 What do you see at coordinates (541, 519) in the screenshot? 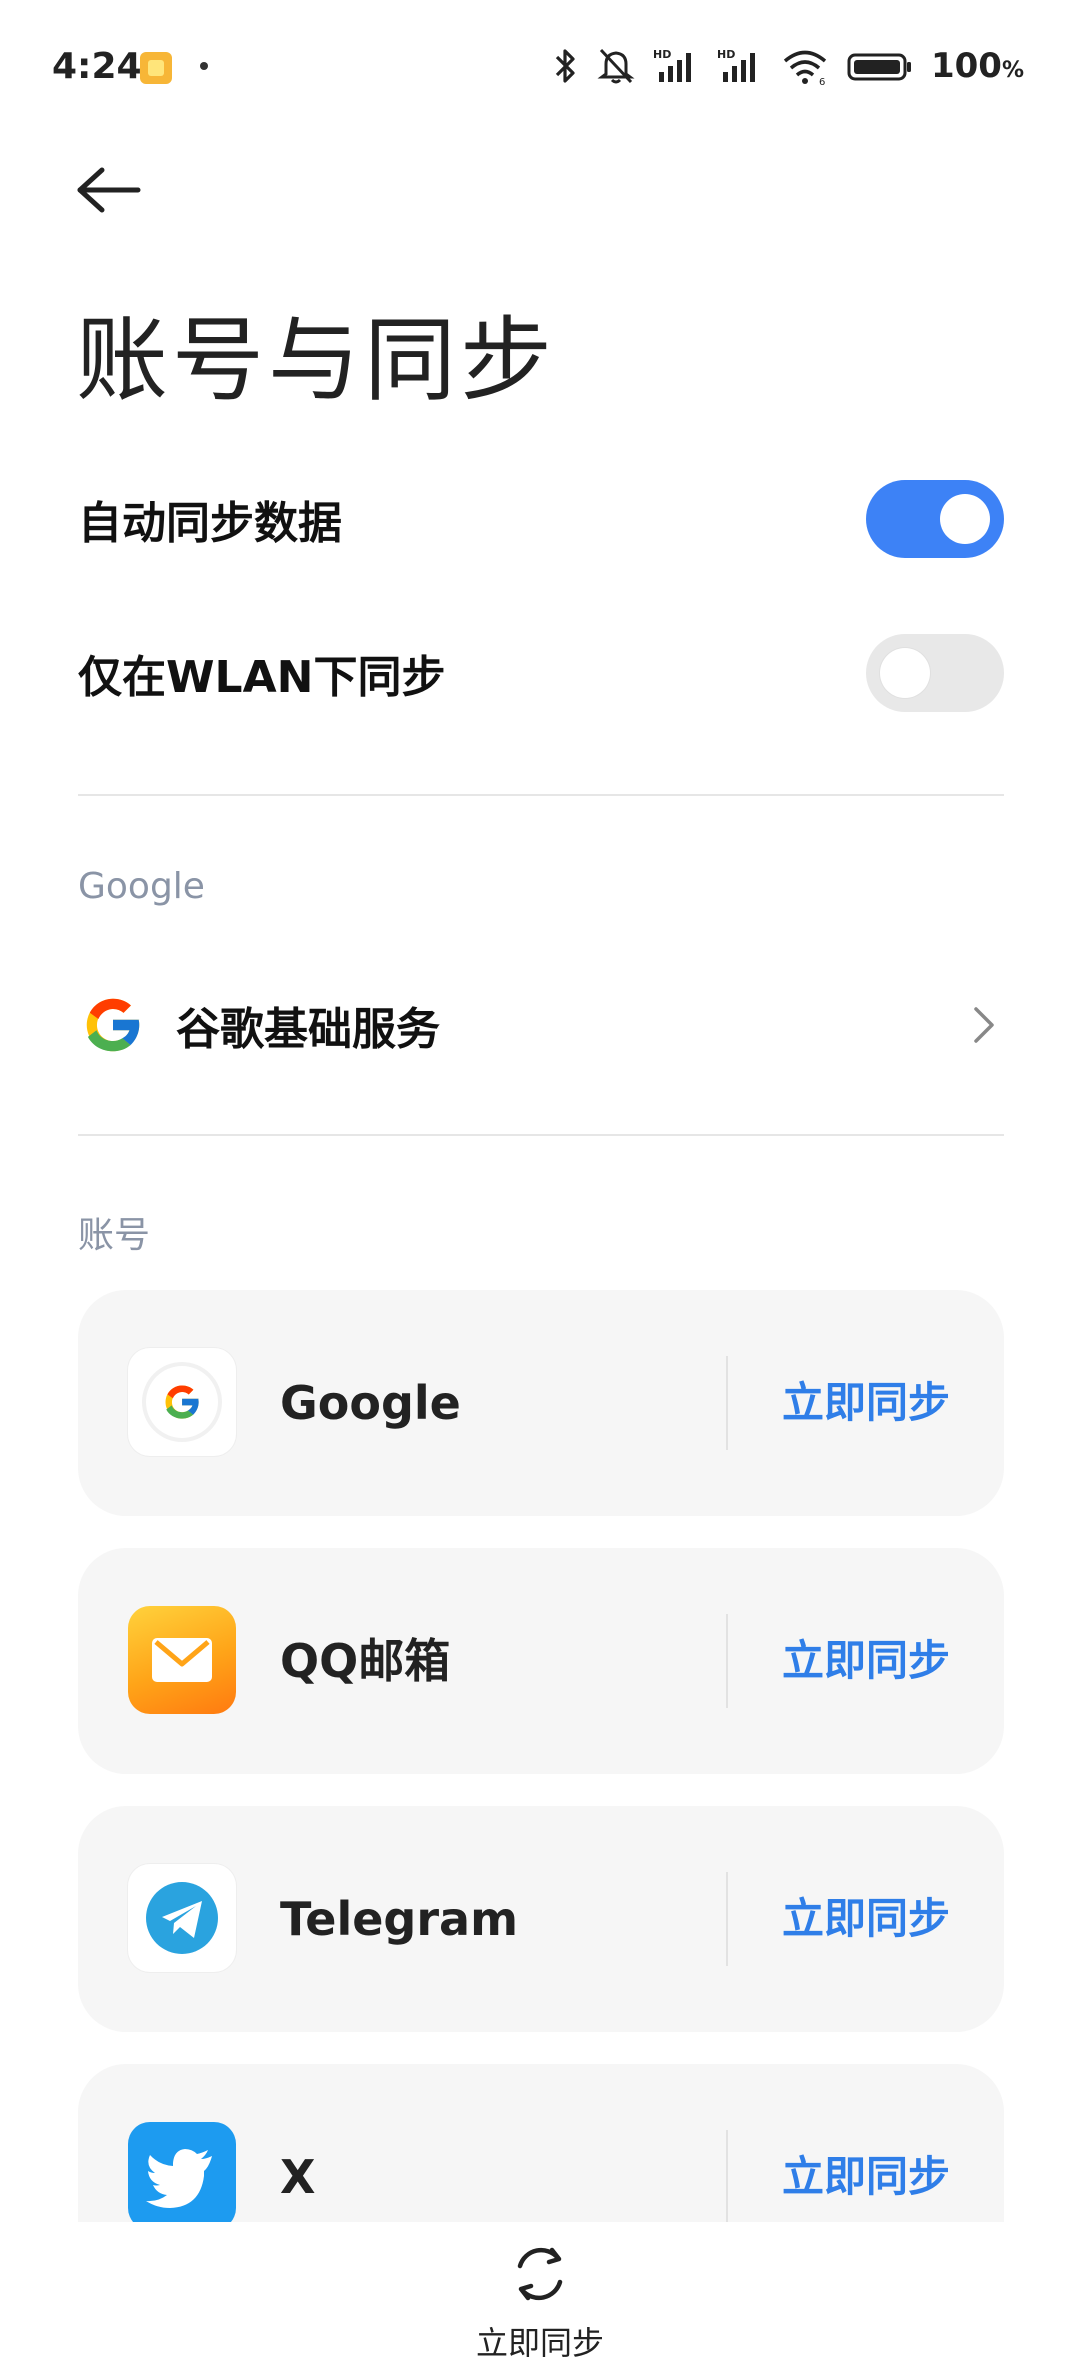
I see `auto-sync-row: 自动同步数据` at bounding box center [541, 519].